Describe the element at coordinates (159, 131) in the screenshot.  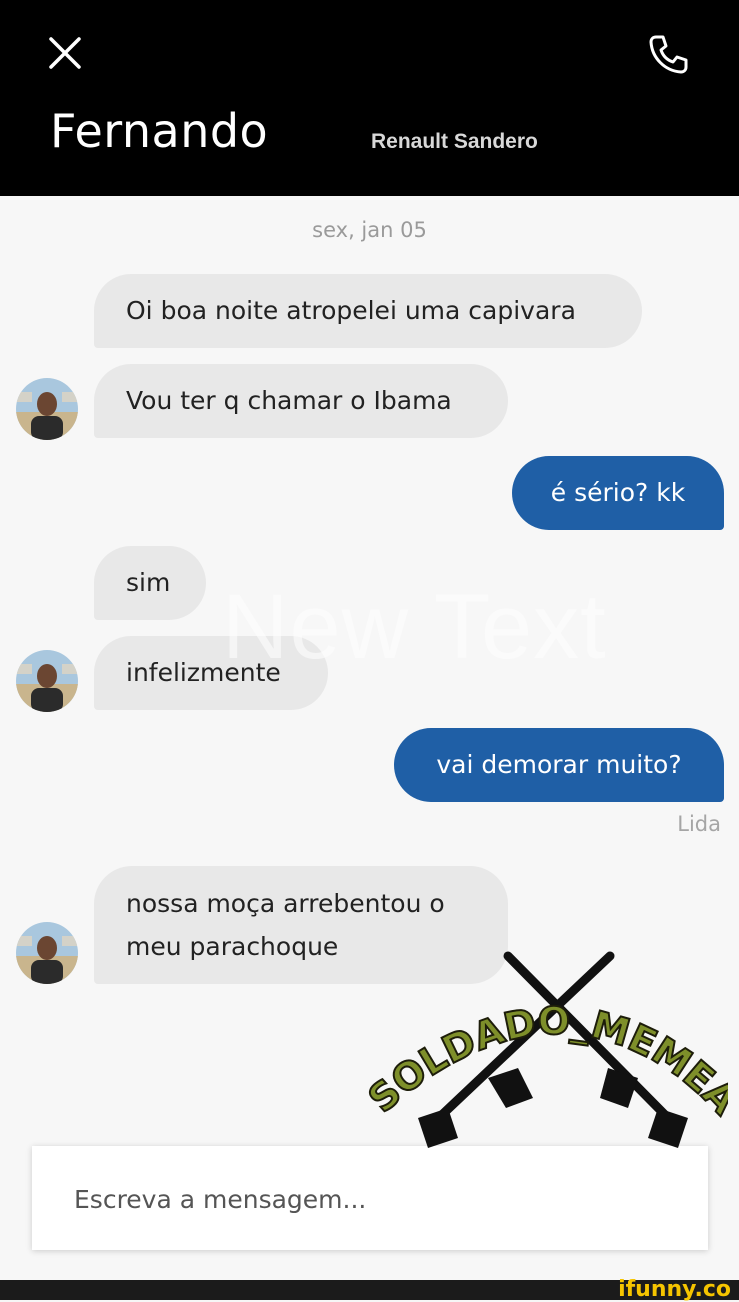
I see `contact-name: Fernando` at that location.